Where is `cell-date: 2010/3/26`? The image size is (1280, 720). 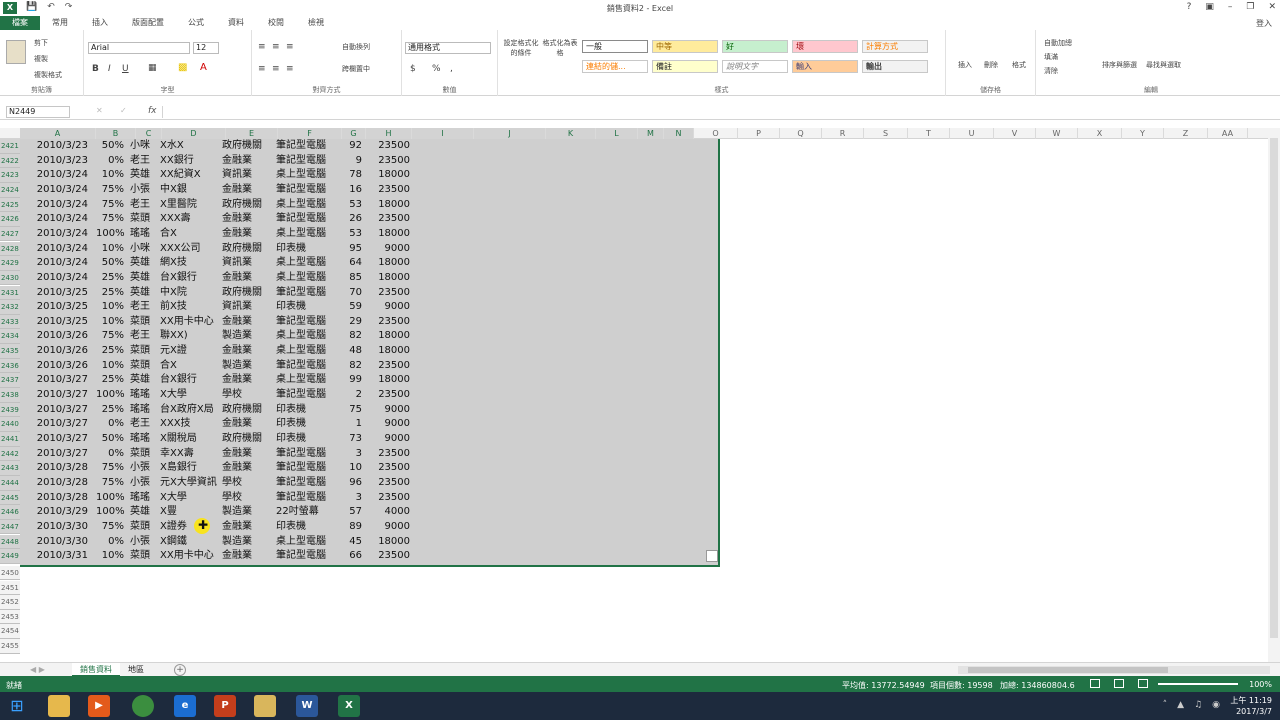
cell-date: 2010/3/26 is located at coordinates (55, 366).